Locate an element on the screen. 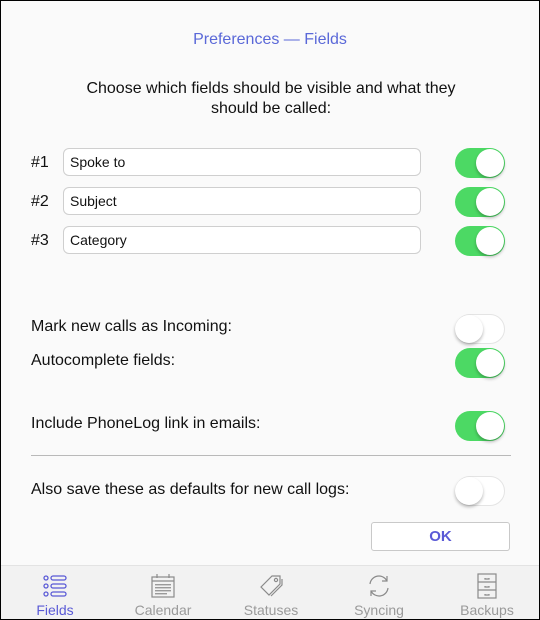 The image size is (540, 620). include-link-toggle is located at coordinates (480, 426).